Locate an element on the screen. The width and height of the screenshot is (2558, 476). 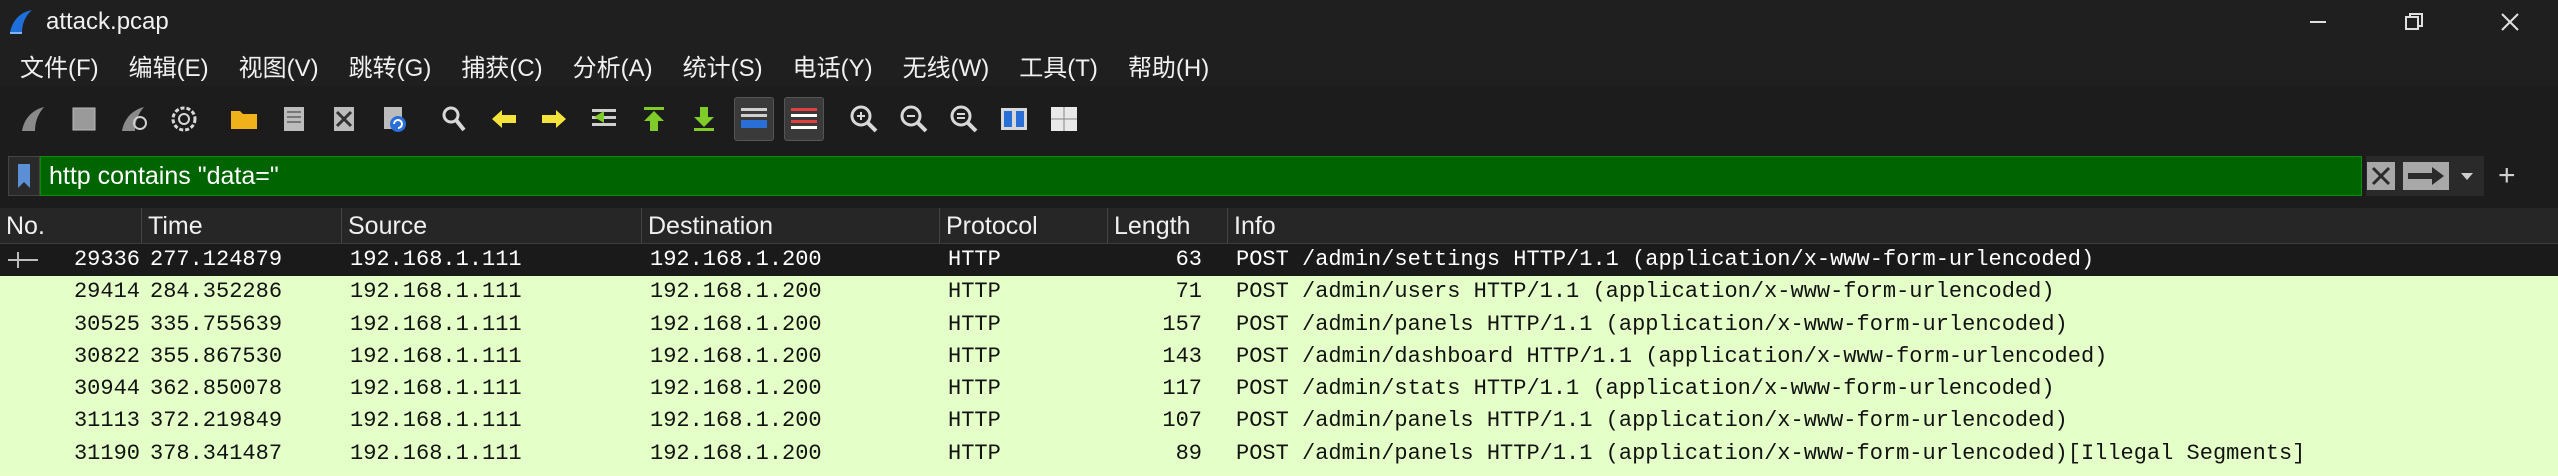
chevron-down-icon is located at coordinates (2467, 176).